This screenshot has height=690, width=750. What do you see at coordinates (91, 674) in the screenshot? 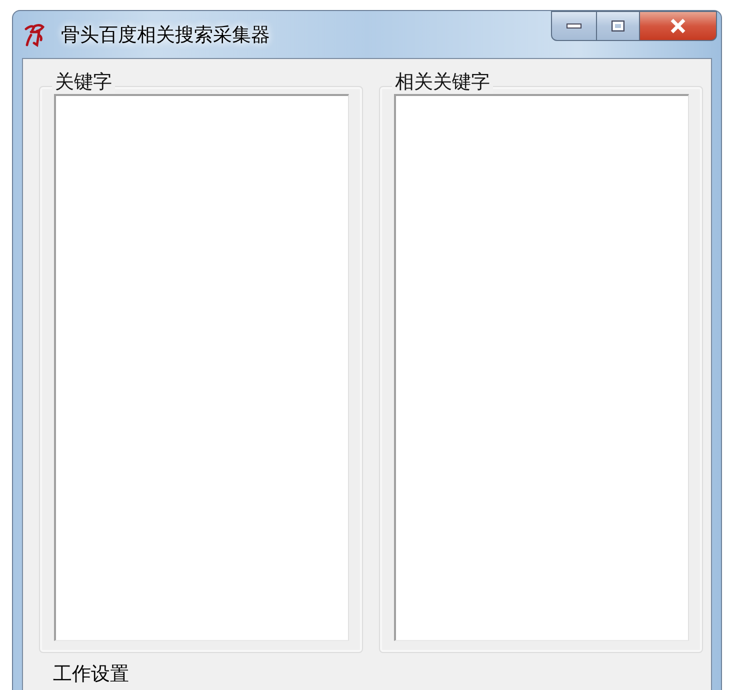
I see `section-label: 工作设置` at bounding box center [91, 674].